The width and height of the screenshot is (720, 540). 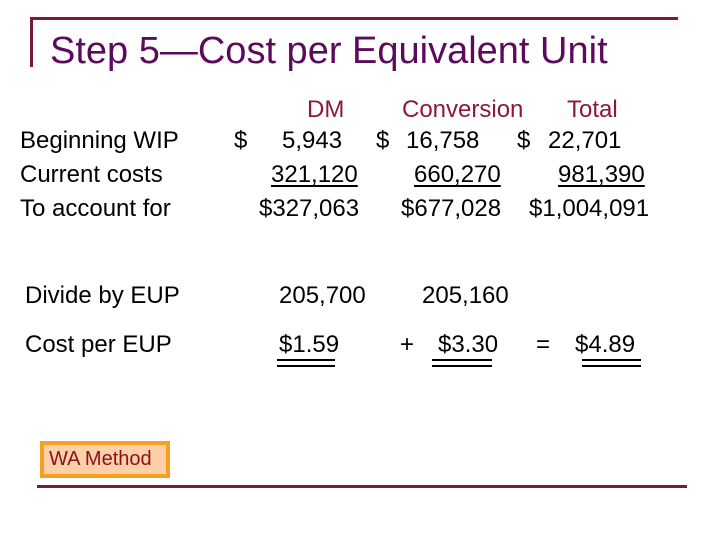 I want to click on conv-dollar-sign: $, so click(x=383, y=140).